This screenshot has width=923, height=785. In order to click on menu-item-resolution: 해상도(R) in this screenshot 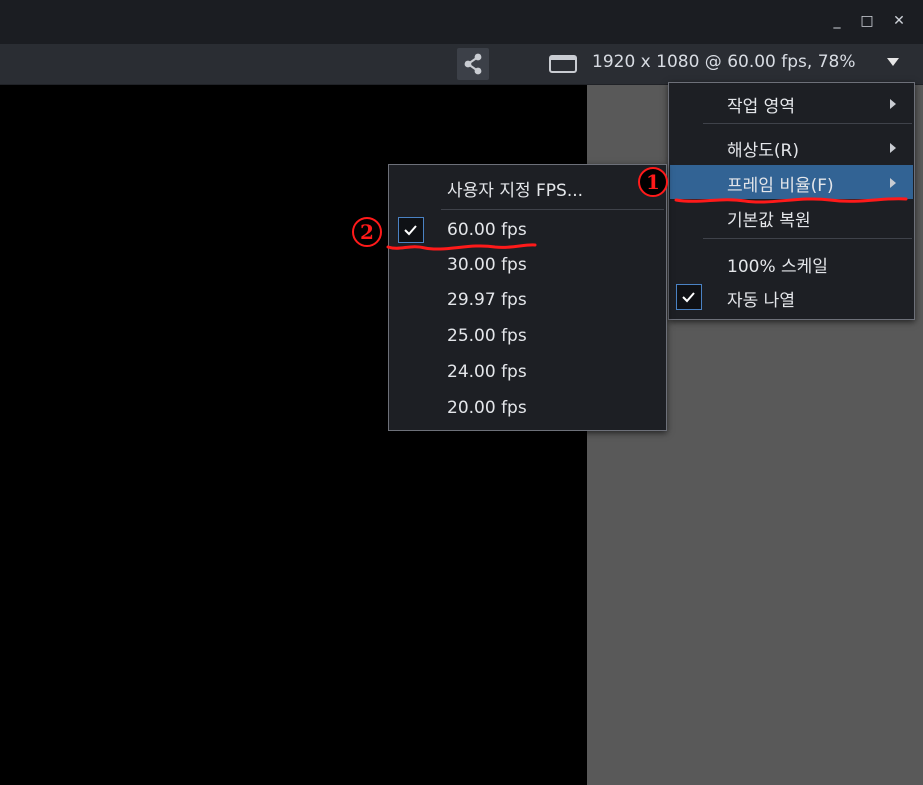, I will do `click(791, 147)`.